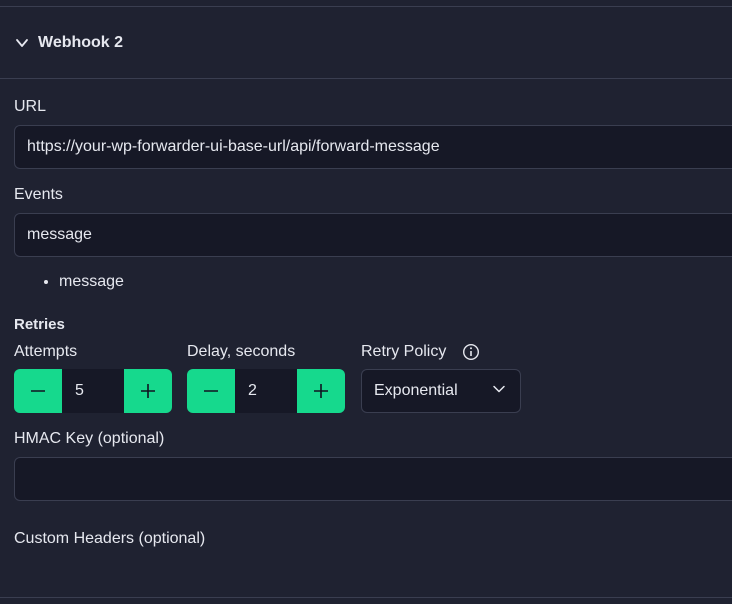  What do you see at coordinates (38, 194) in the screenshot?
I see `events-label: Events` at bounding box center [38, 194].